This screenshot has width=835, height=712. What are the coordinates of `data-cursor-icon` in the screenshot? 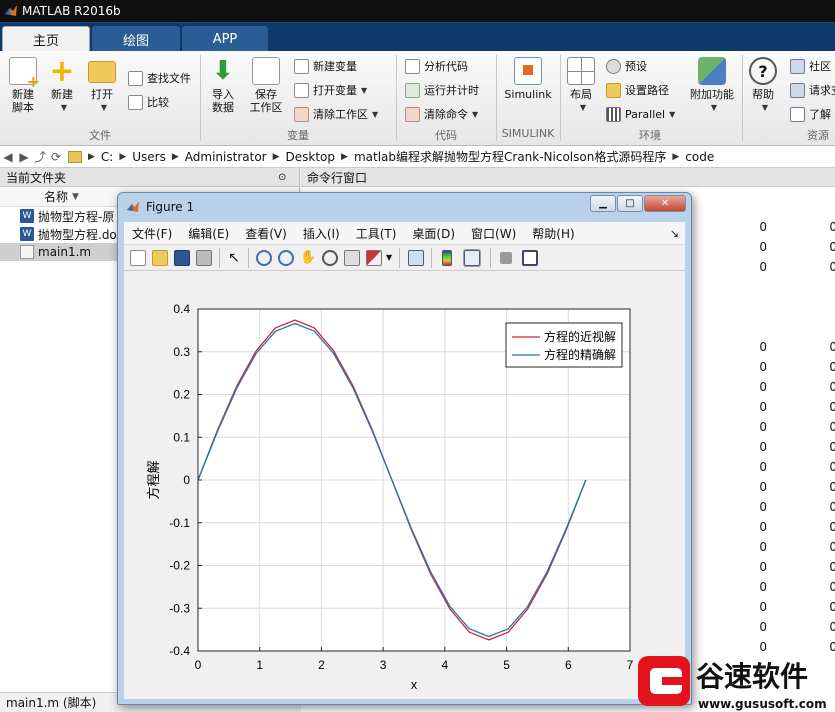 It's located at (352, 258).